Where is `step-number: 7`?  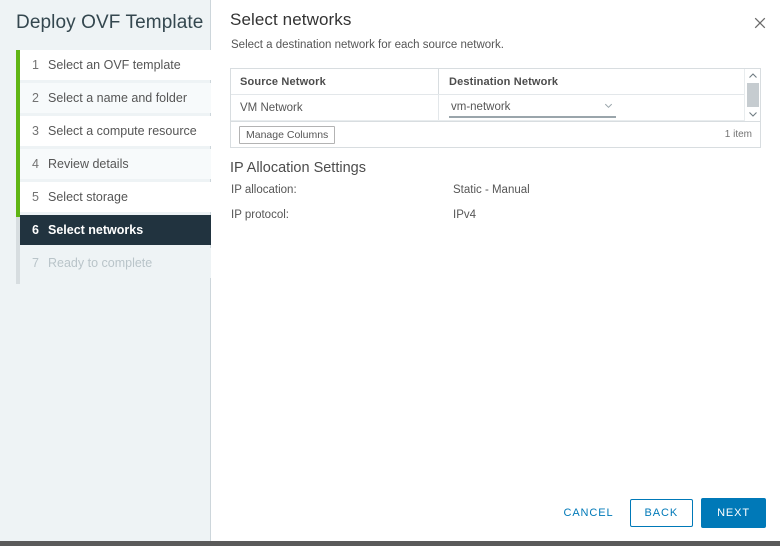 step-number: 7 is located at coordinates (35, 263).